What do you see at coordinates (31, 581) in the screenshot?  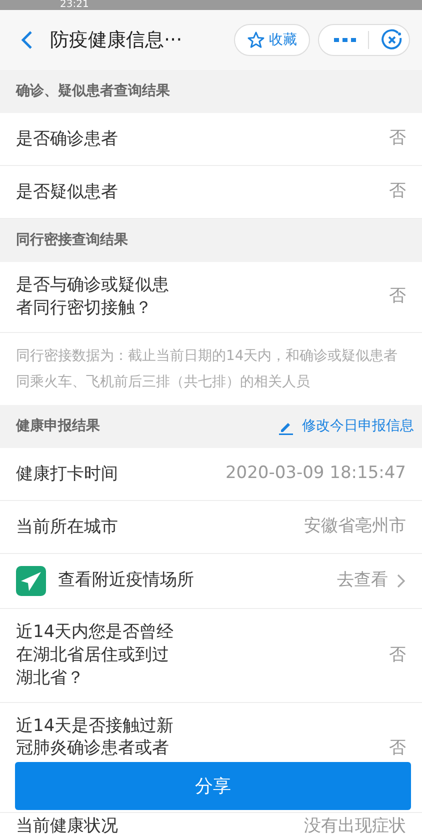 I see `paper-plane-icon` at bounding box center [31, 581].